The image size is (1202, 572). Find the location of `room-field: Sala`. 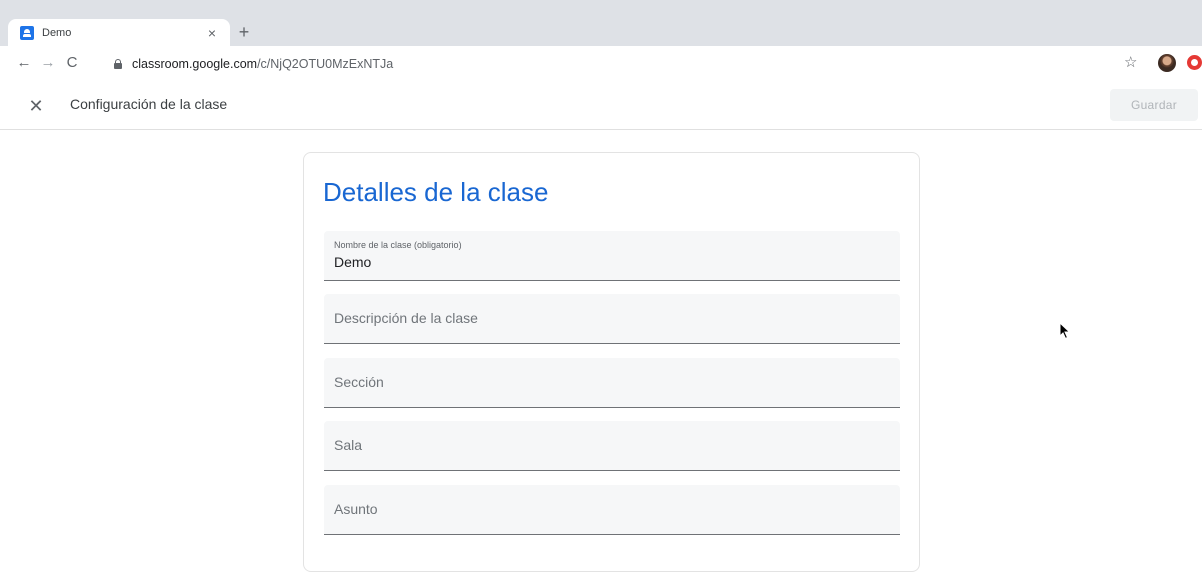

room-field: Sala is located at coordinates (612, 446).